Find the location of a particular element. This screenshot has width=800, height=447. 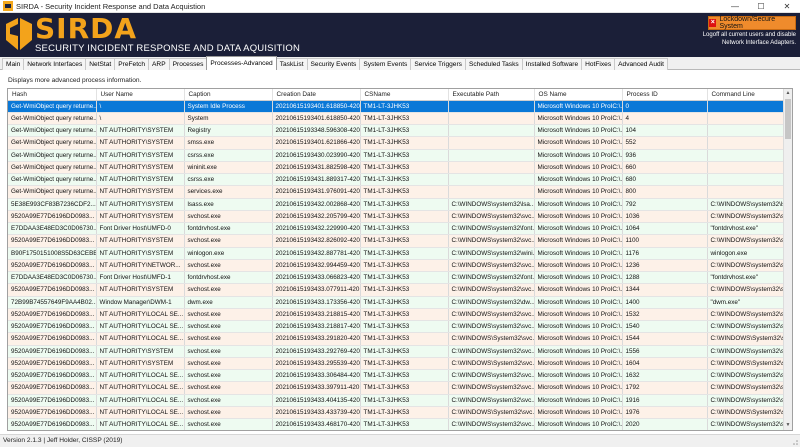

table-cell: 20210615193432.887781-420 is located at coordinates (316, 253).